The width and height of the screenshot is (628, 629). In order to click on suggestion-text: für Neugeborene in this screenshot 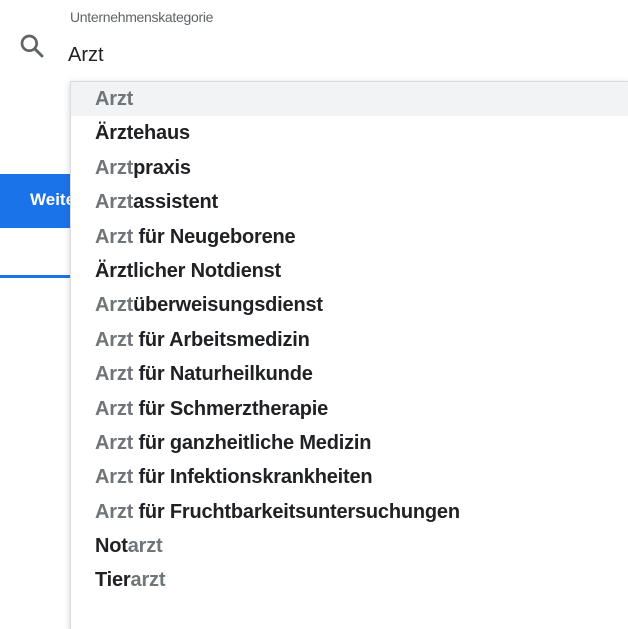, I will do `click(214, 236)`.